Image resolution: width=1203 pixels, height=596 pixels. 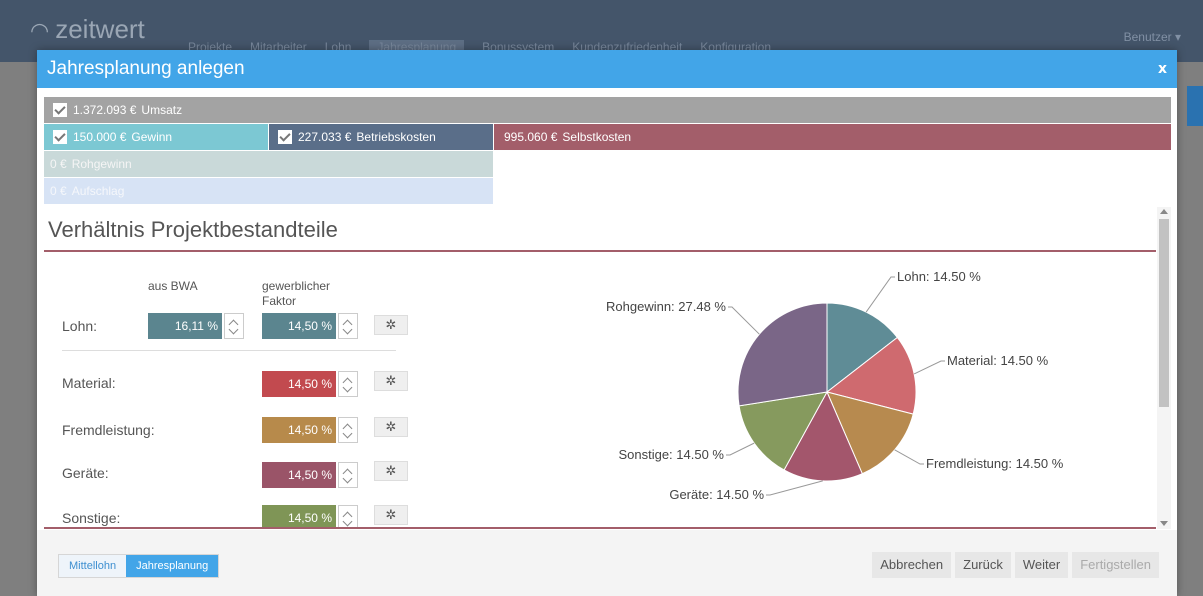 What do you see at coordinates (299, 384) in the screenshot?
I see `material-field: 14,50 %` at bounding box center [299, 384].